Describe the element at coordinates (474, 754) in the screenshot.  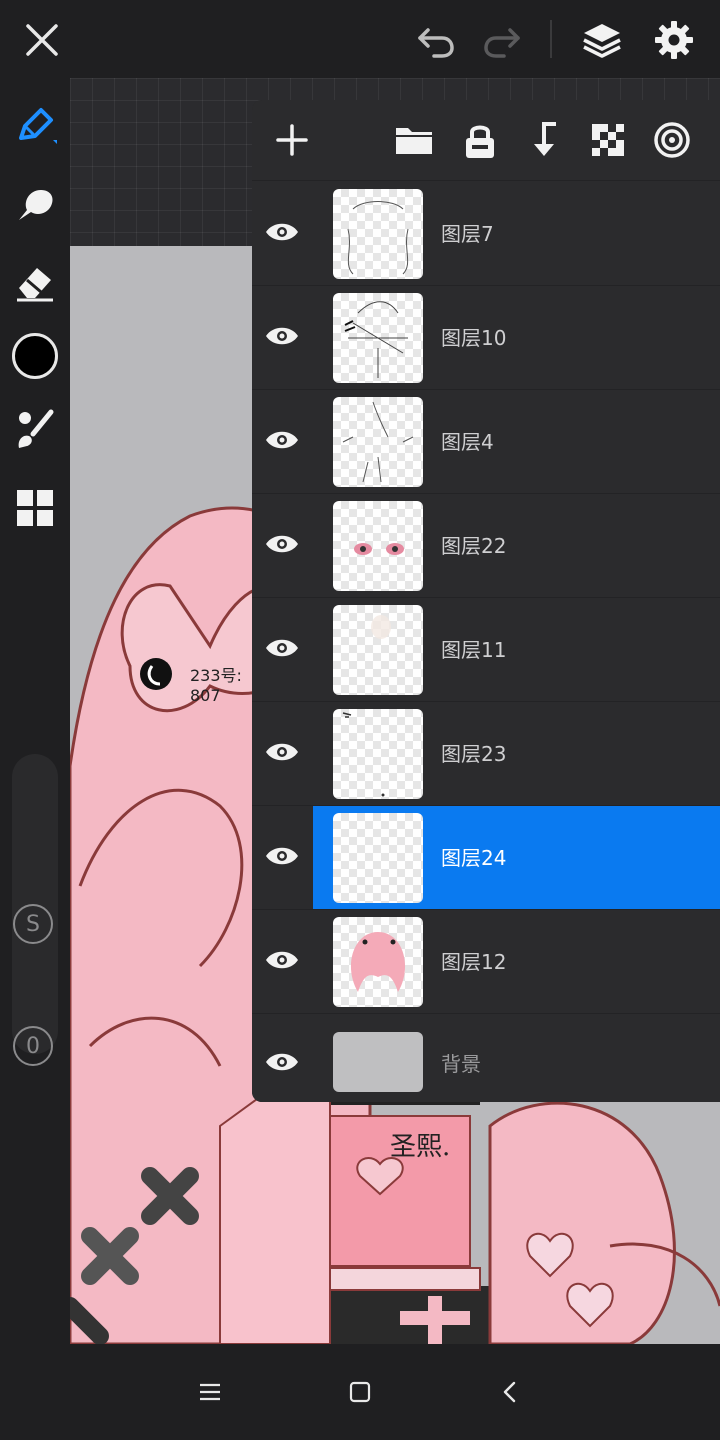
I see `layer-name: 图层23` at that location.